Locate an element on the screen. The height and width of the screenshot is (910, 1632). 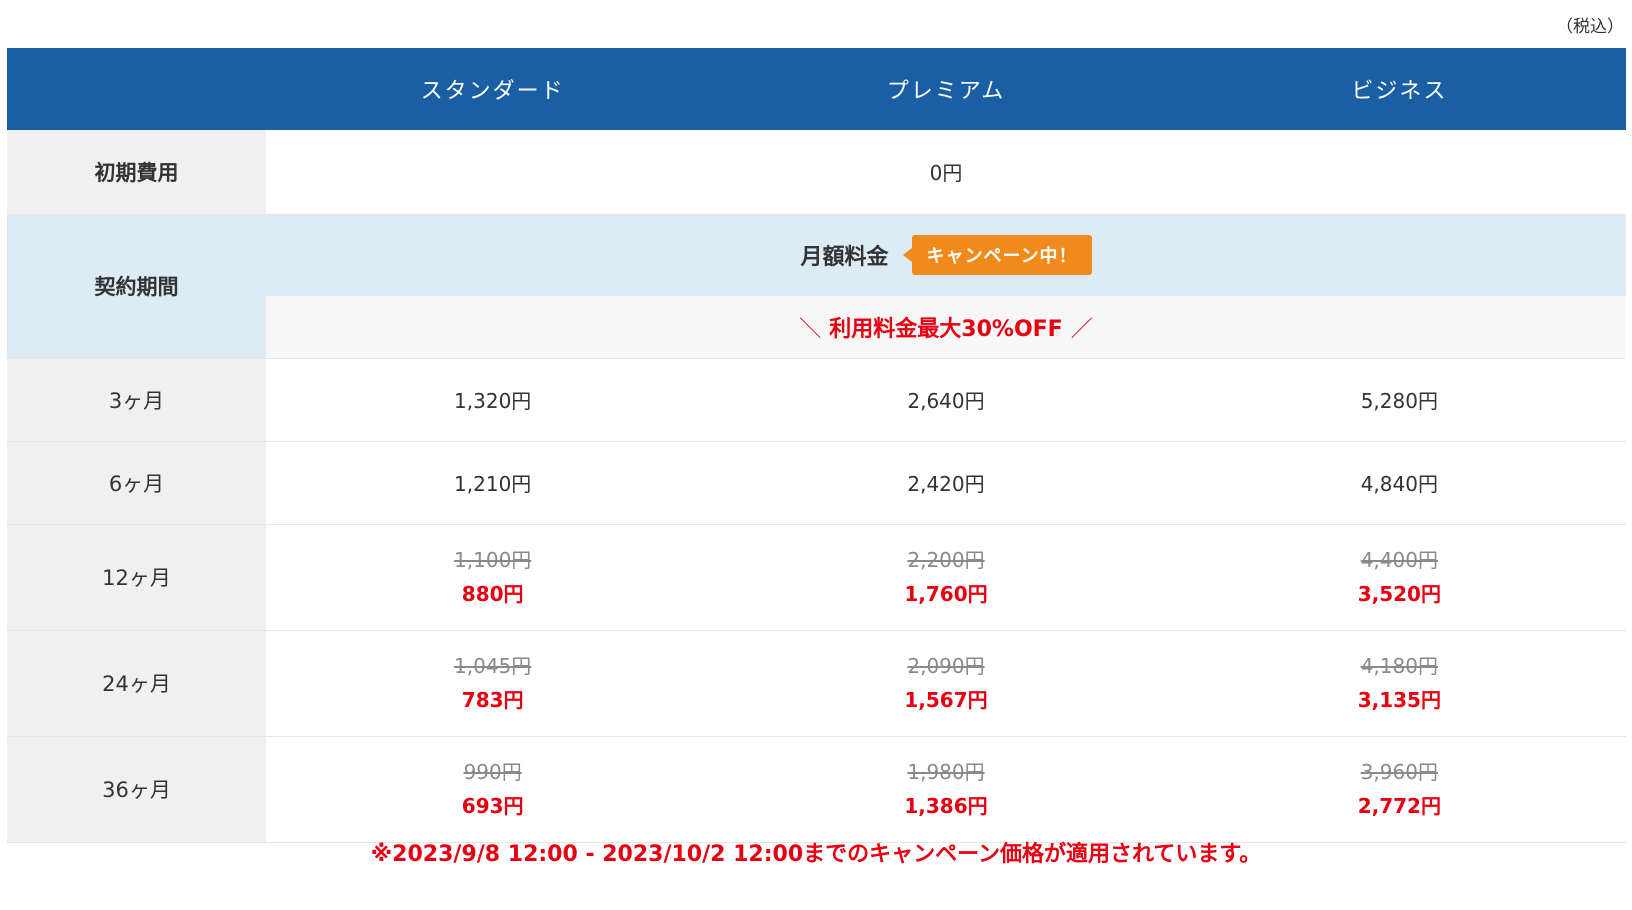
table-row: 6ヶ月 1,210円 2,420円 4,840円 is located at coordinates (816, 482).